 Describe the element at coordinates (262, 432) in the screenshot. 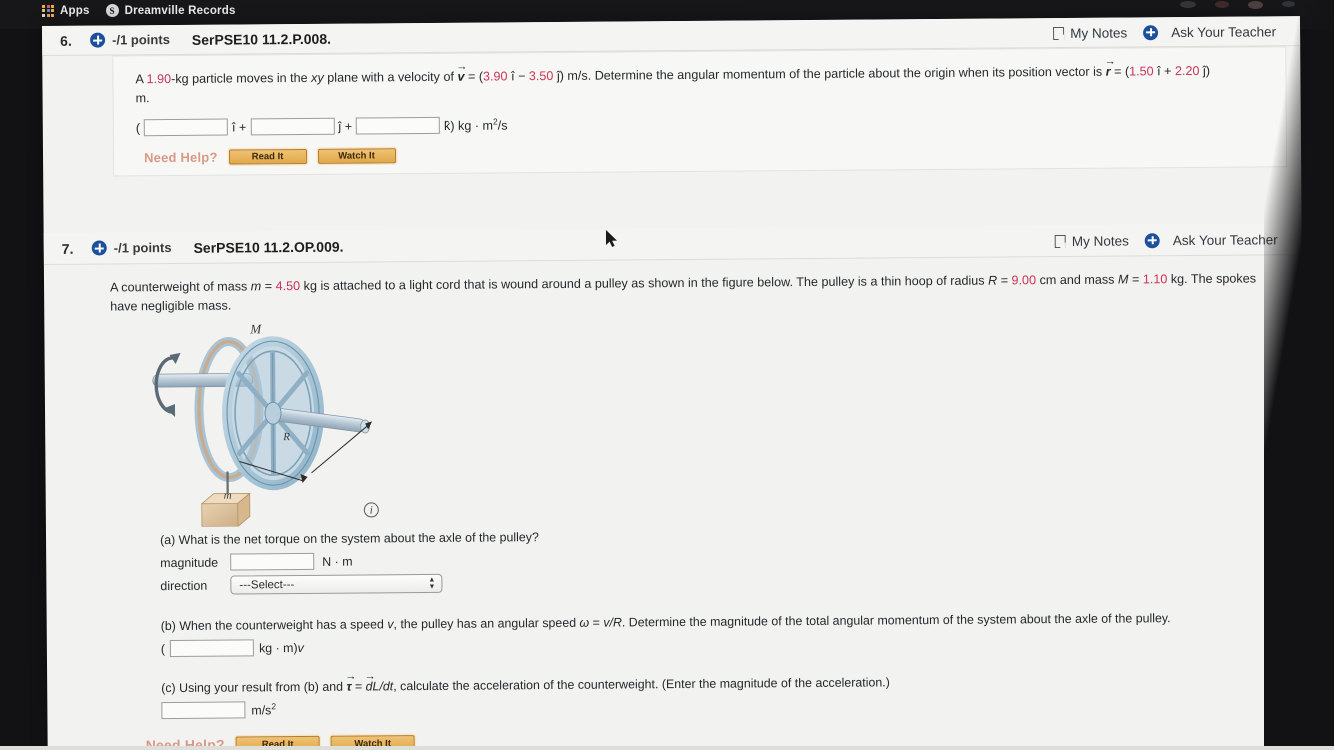

I see `pulley-figure-svg` at that location.